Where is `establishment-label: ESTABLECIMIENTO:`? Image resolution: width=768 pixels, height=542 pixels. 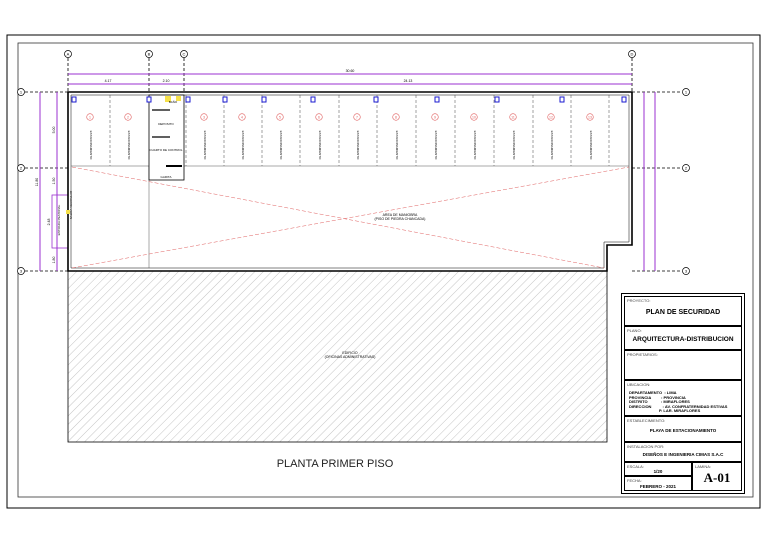
establishment-label: ESTABLECIMIENTO: is located at coordinates (646, 420).